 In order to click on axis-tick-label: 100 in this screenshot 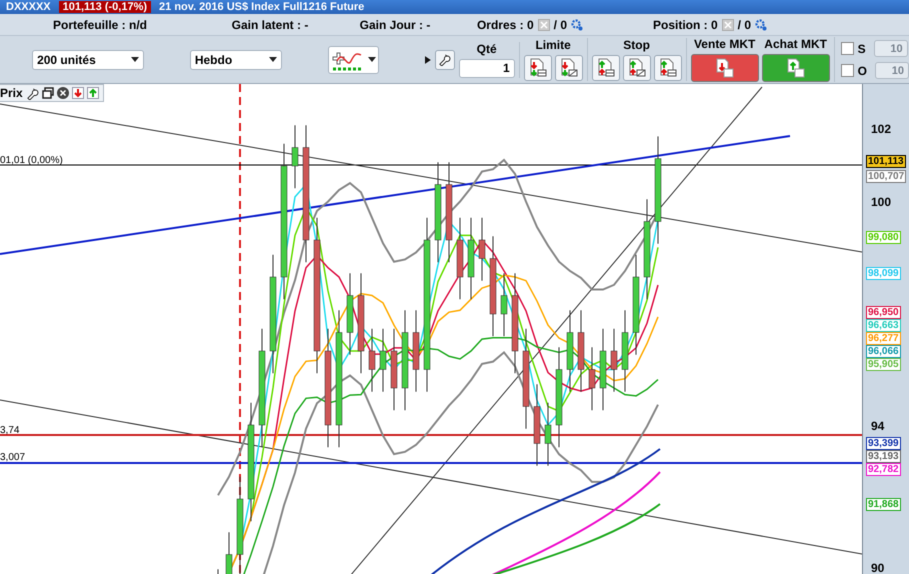, I will do `click(881, 202)`.